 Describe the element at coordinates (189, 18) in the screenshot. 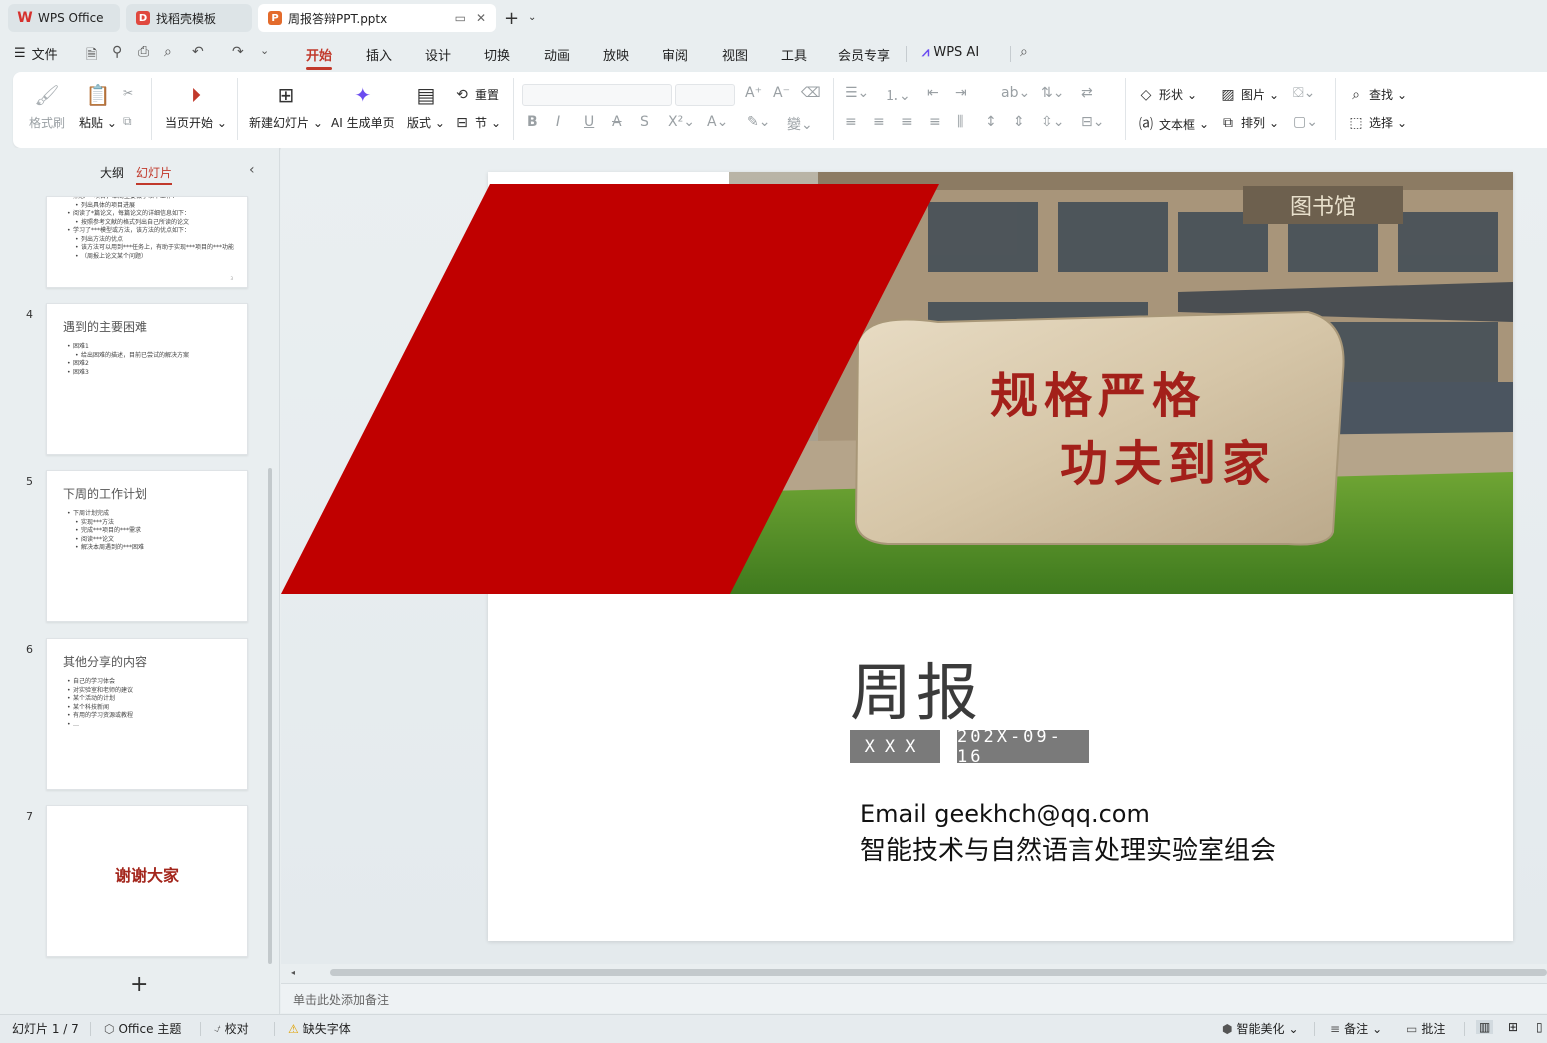

I see `tab-template-store: D 找稻壳模板` at that location.